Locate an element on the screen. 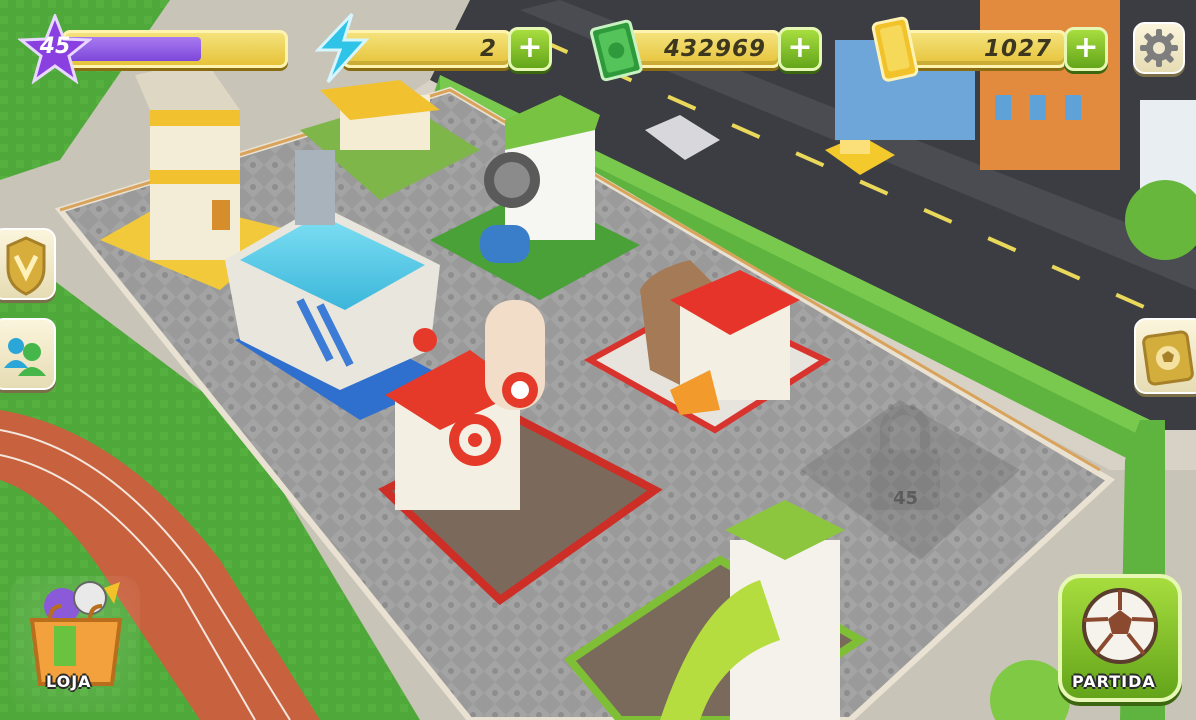 Image resolution: width=1196 pixels, height=720 pixels. cash-bill-icon is located at coordinates (616, 50).